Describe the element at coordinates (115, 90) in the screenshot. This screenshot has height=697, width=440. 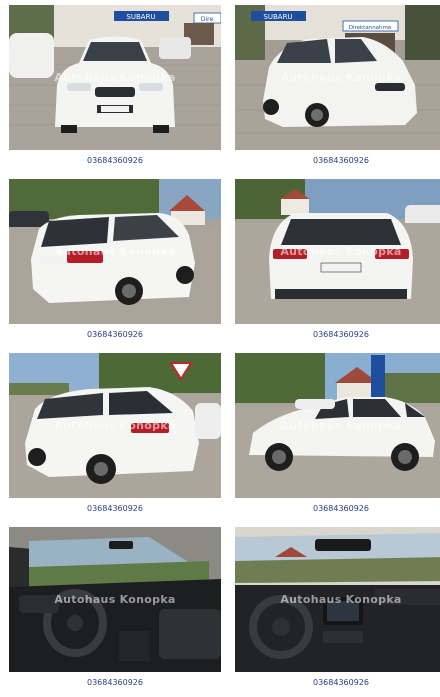
I see `gallery-item: SUBARU Dire Autohaus Konopka 03684360926` at that location.